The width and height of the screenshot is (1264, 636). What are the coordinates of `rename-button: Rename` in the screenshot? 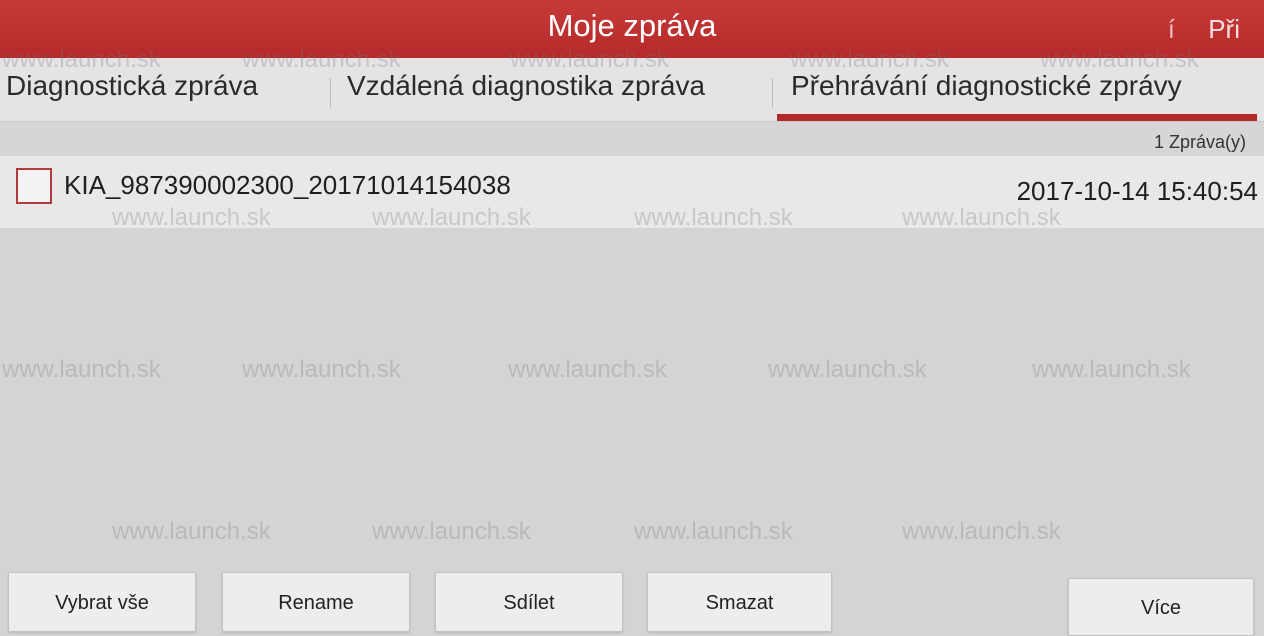 It's located at (316, 602).